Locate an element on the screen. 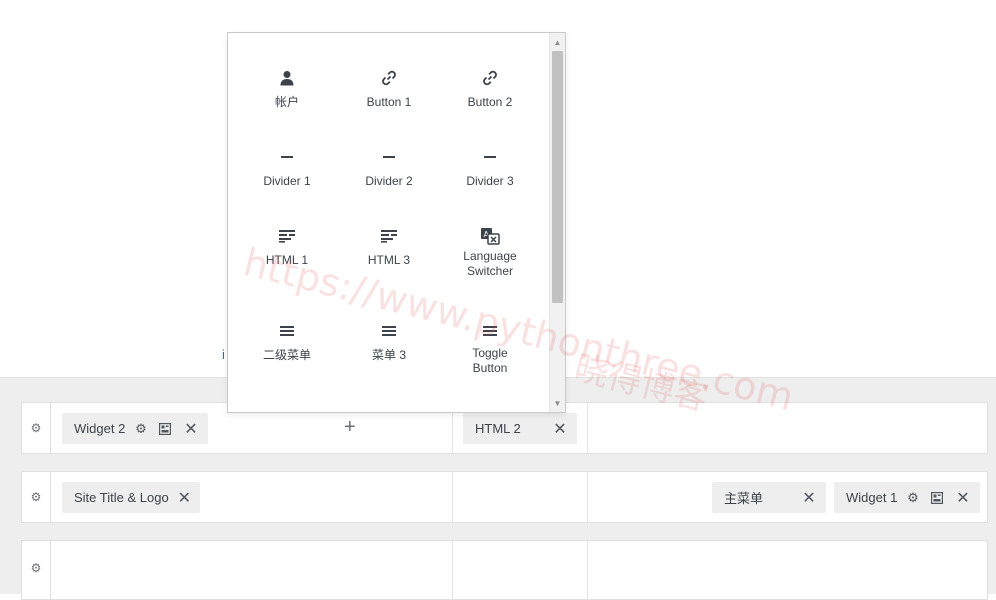  chip-label: Widget 2 is located at coordinates (100, 428).